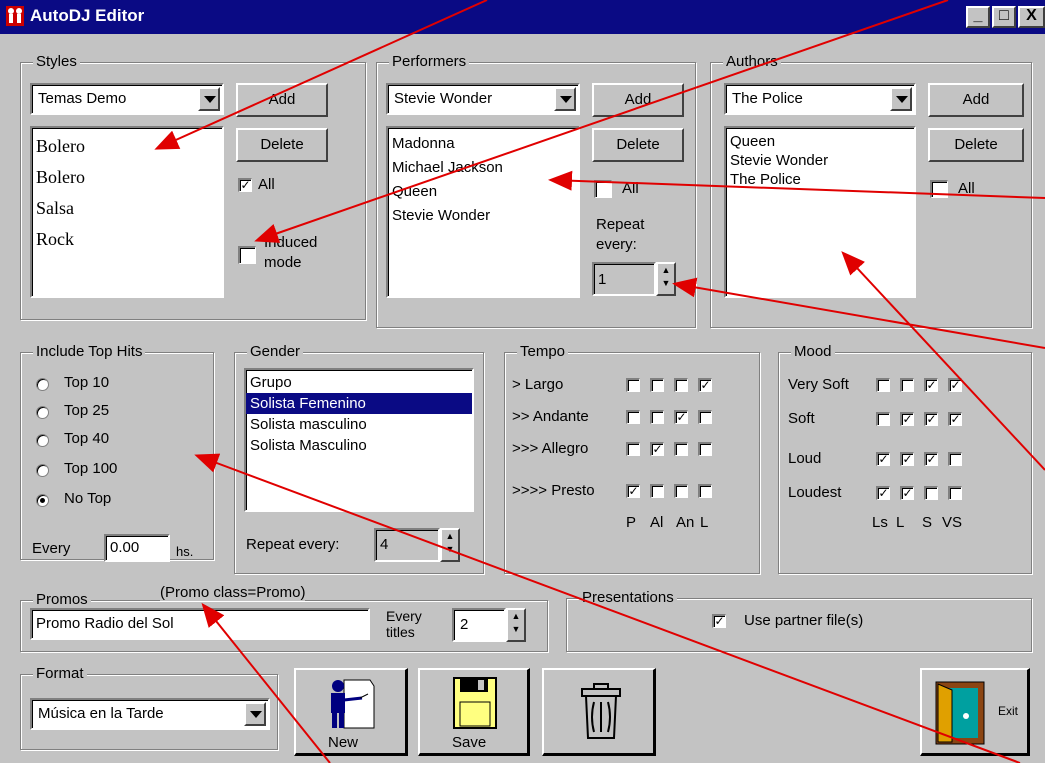 This screenshot has width=1045, height=763. What do you see at coordinates (359, 403) in the screenshot?
I see `list-item-selected: Solista Femenino` at bounding box center [359, 403].